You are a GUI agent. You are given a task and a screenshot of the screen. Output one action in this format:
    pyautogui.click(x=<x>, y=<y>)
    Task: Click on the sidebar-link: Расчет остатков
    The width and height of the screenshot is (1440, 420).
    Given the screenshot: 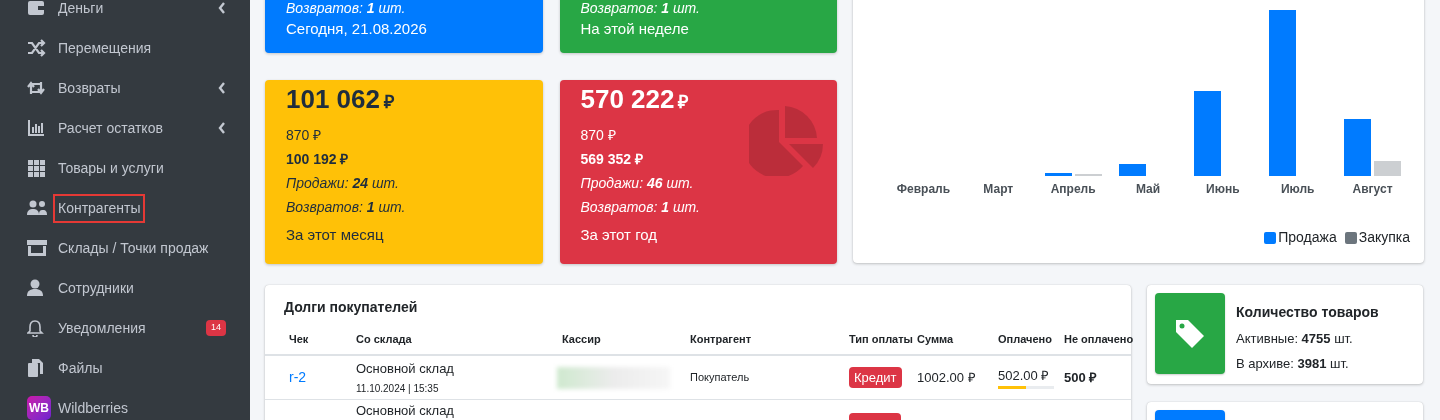 What is the action you would take?
    pyautogui.click(x=110, y=128)
    